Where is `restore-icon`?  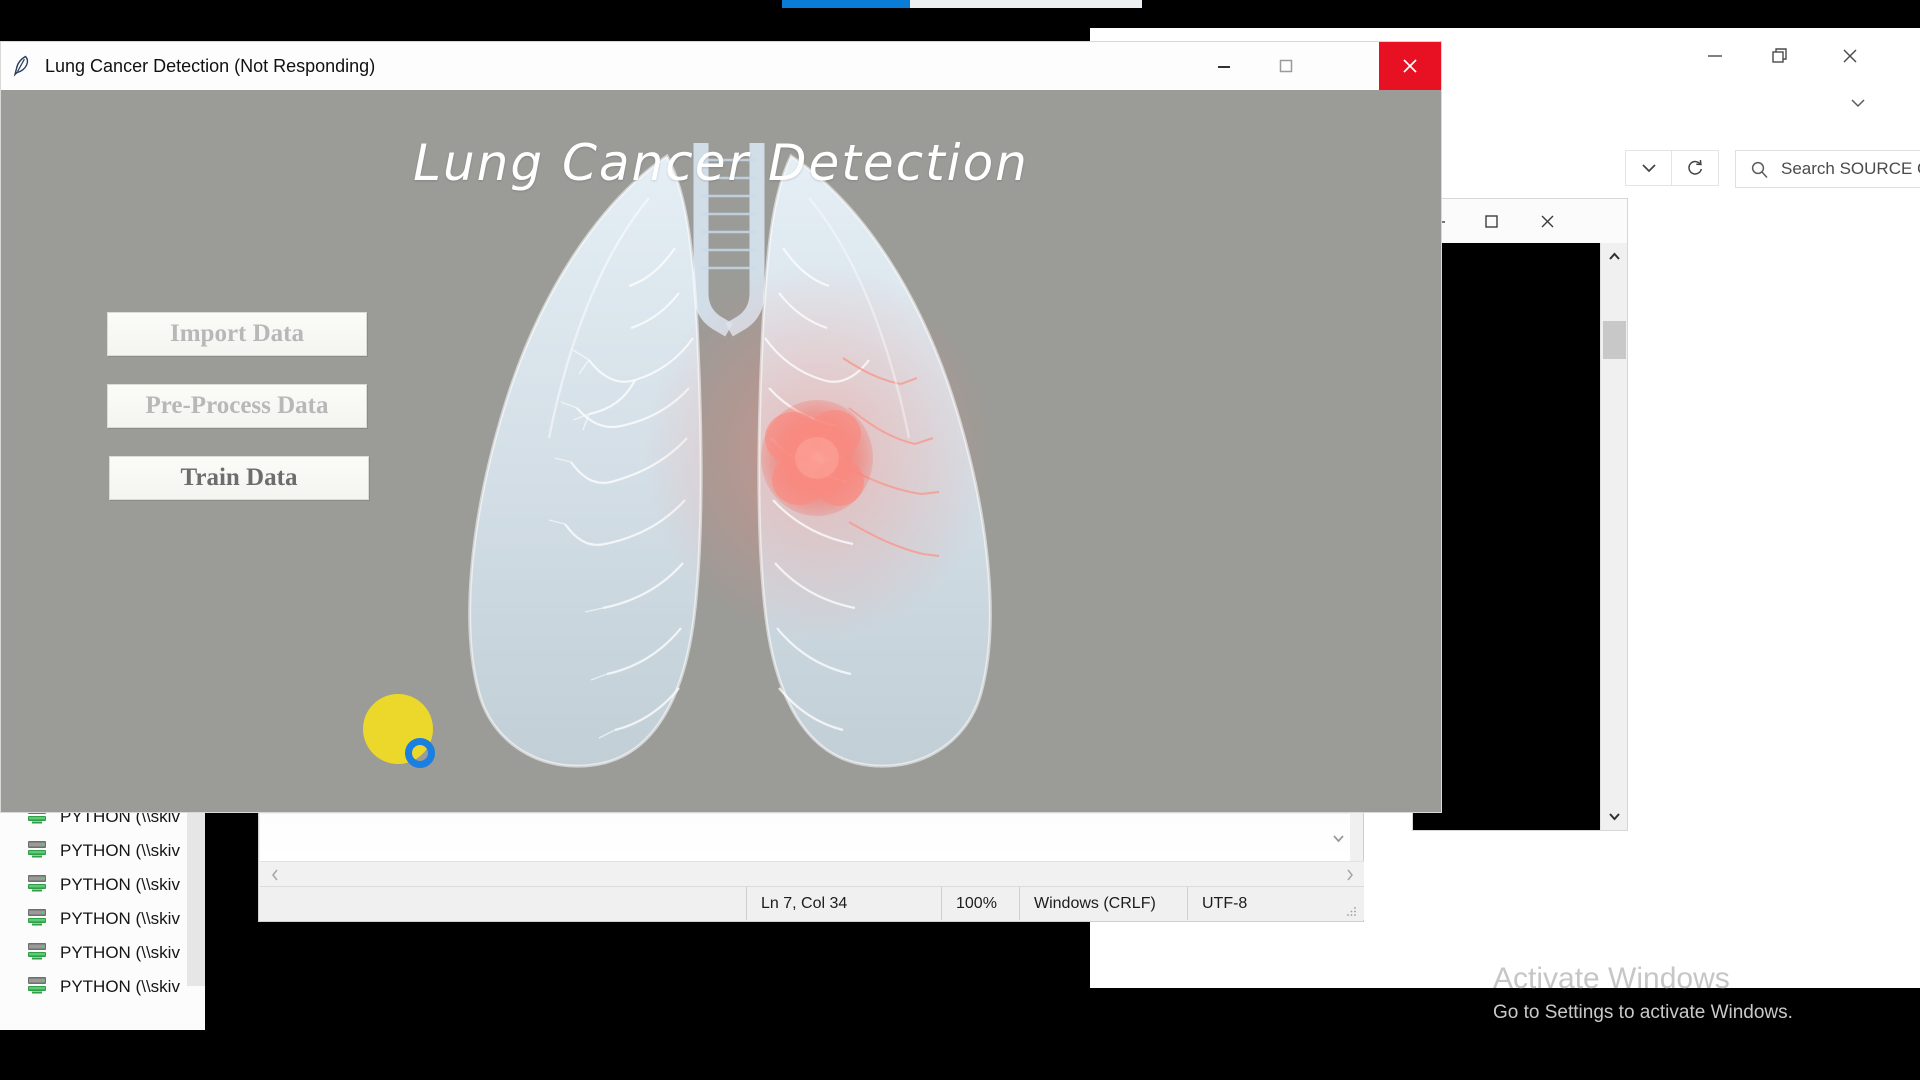 restore-icon is located at coordinates (1779, 55).